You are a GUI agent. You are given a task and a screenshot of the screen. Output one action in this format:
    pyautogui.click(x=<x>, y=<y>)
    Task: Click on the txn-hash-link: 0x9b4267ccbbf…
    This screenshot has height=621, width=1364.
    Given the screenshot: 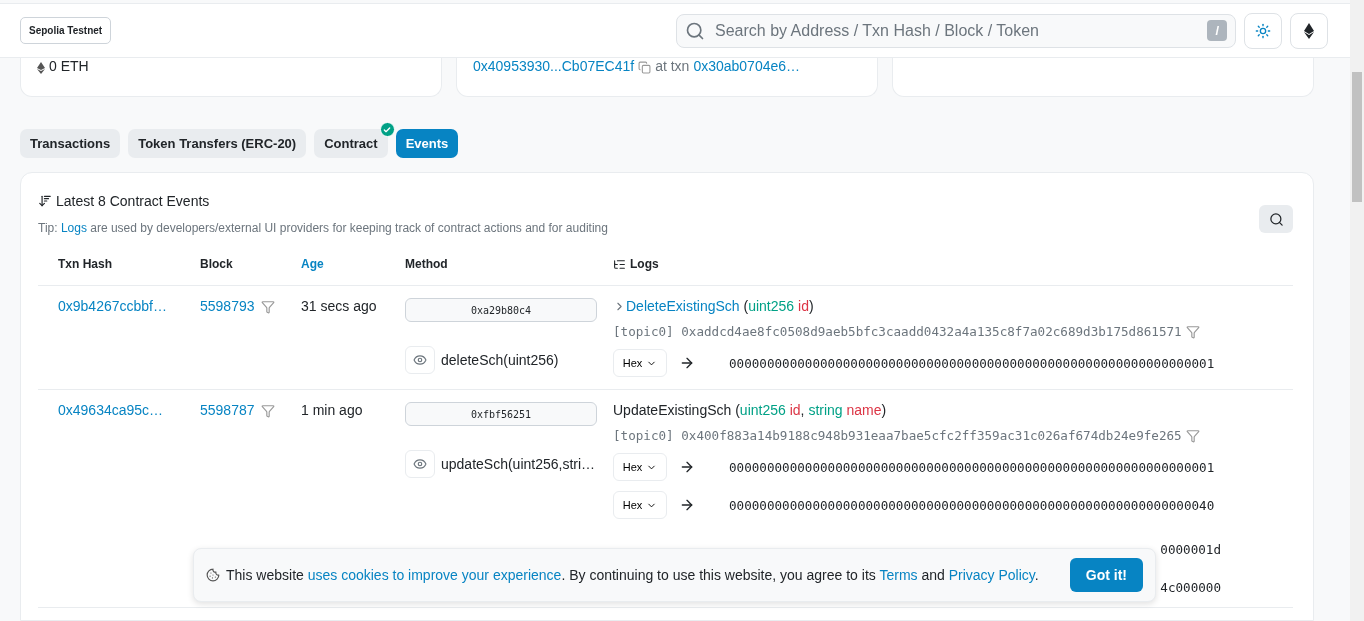 What is the action you would take?
    pyautogui.click(x=112, y=306)
    